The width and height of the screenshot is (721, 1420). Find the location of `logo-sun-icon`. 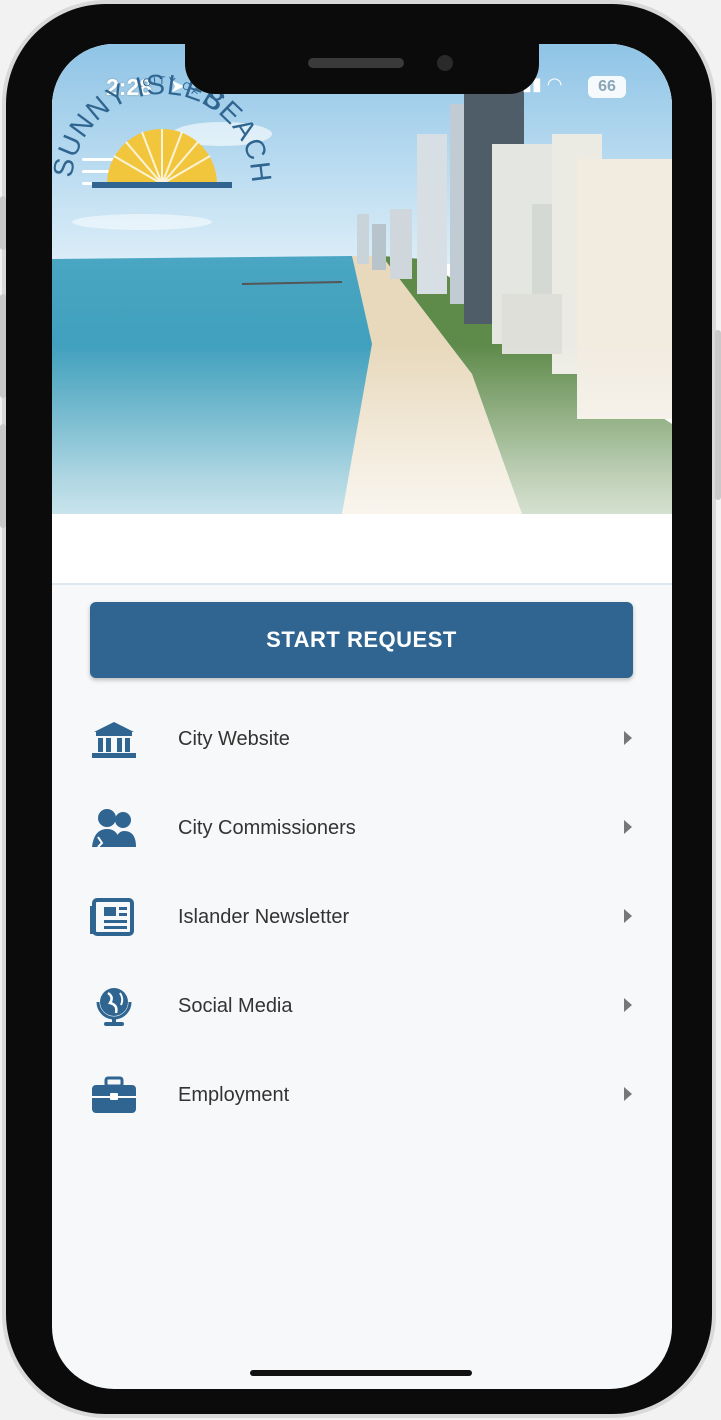

logo-sun-icon is located at coordinates (162, 158).